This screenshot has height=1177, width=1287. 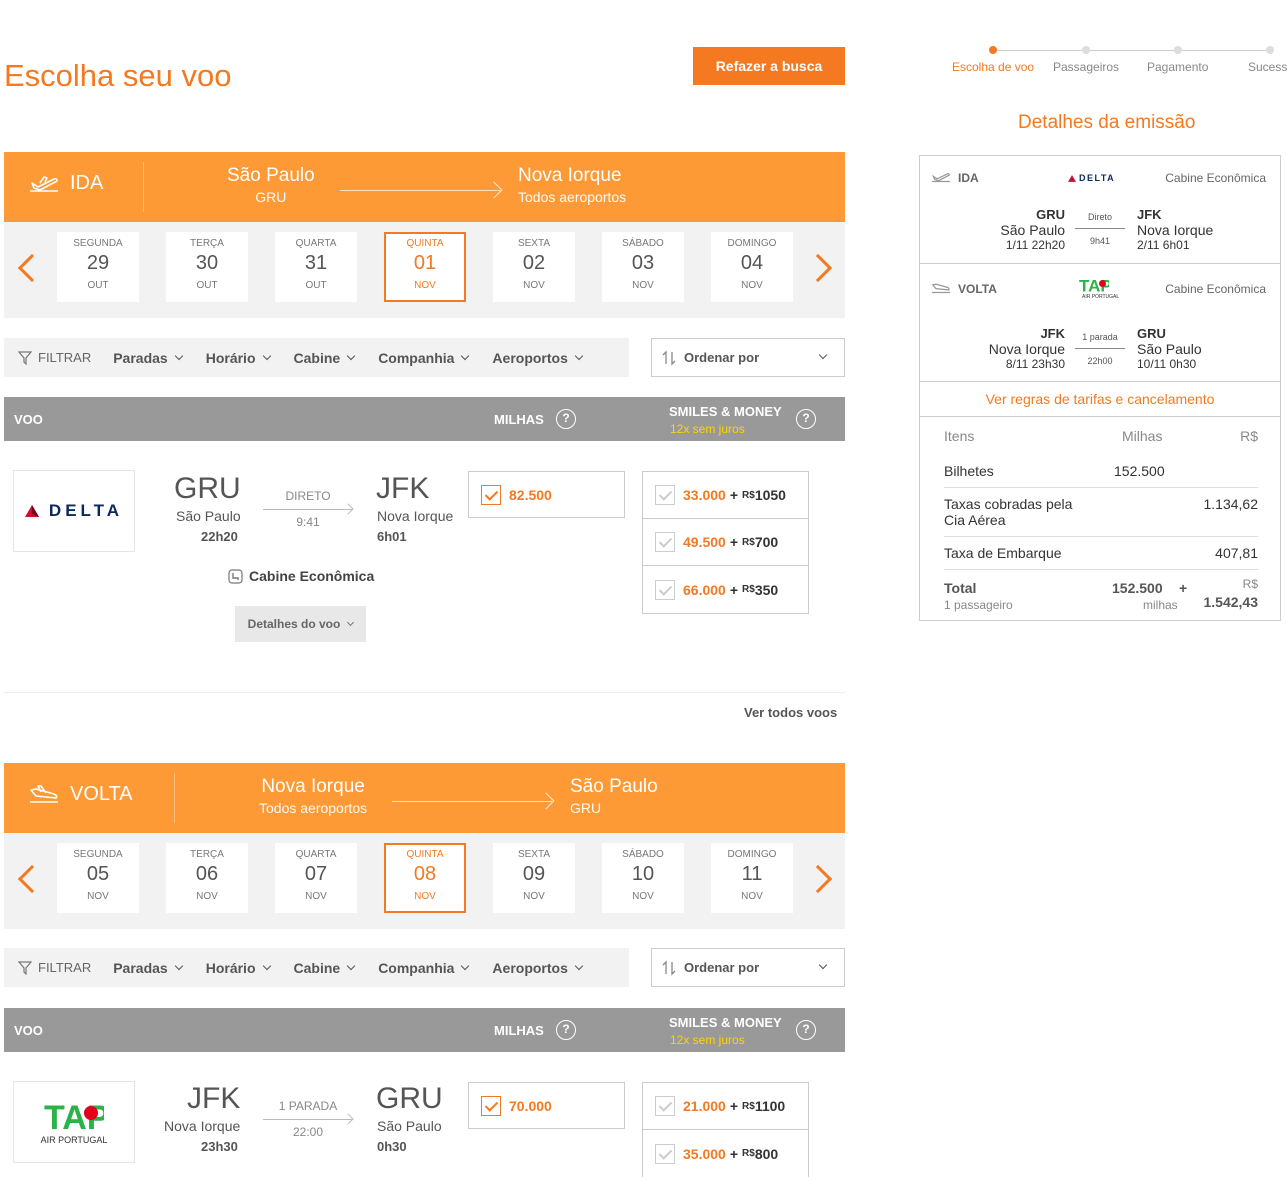 What do you see at coordinates (316, 267) in the screenshot?
I see `date-card: QUARTA 31 OUT` at bounding box center [316, 267].